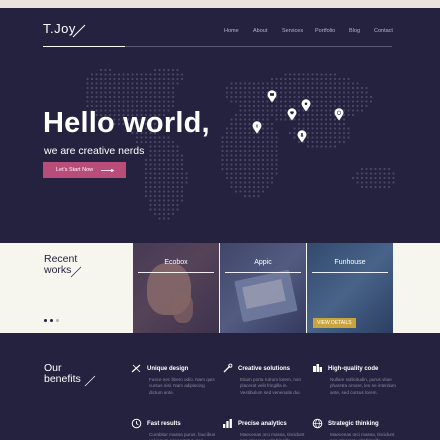  What do you see at coordinates (350, 288) in the screenshot?
I see `work-tile-funhouse: Funhouse VIEW DETAILS` at bounding box center [350, 288].